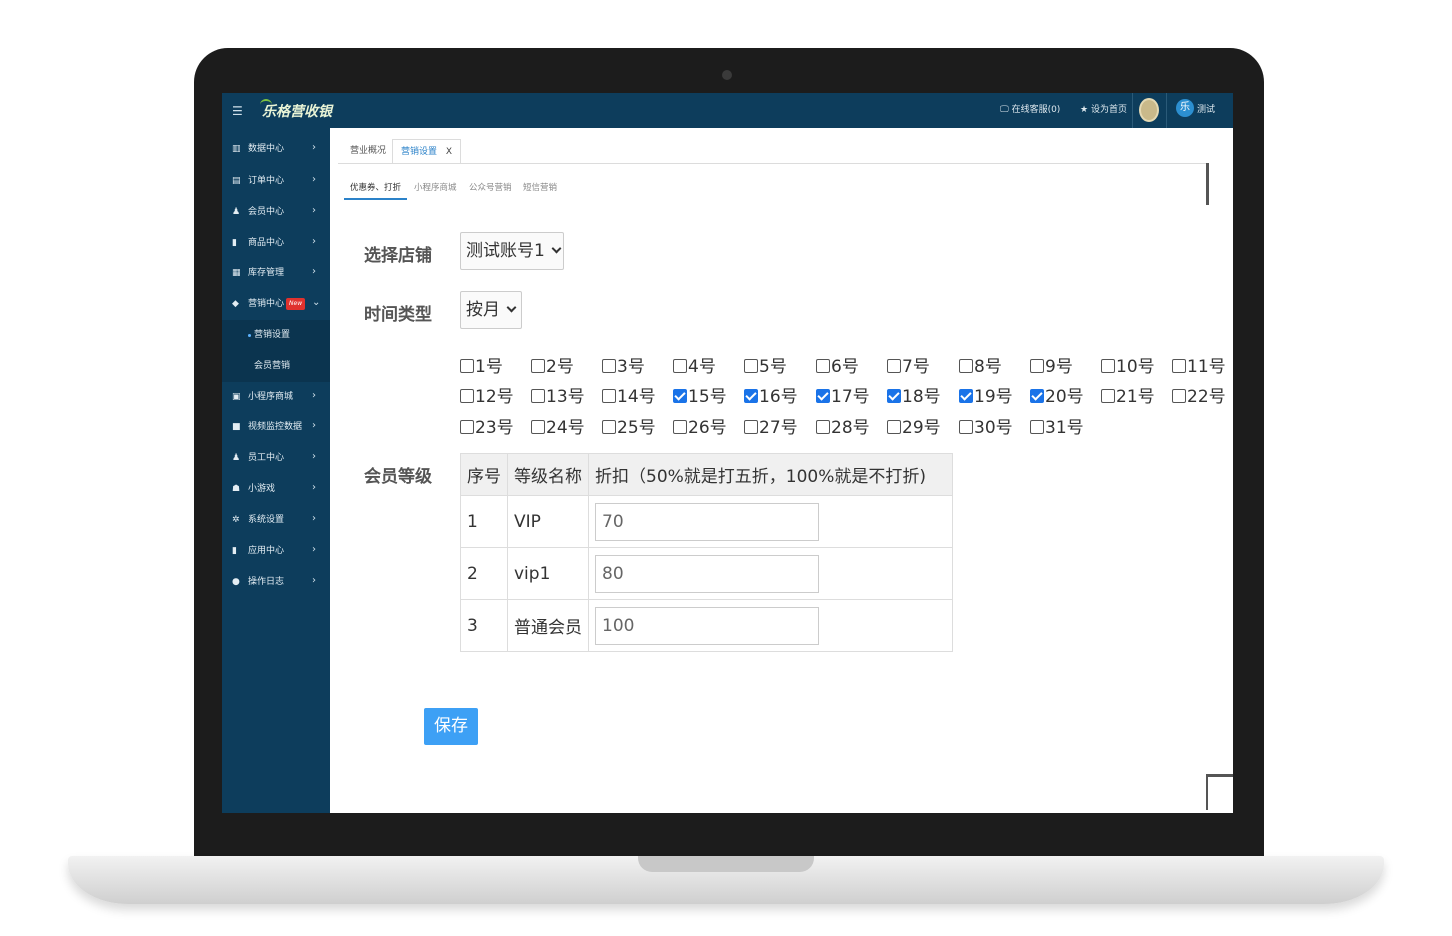 This screenshot has height=936, width=1452. Describe the element at coordinates (629, 428) in the screenshot. I see `day-checkbox-item: 25号` at that location.